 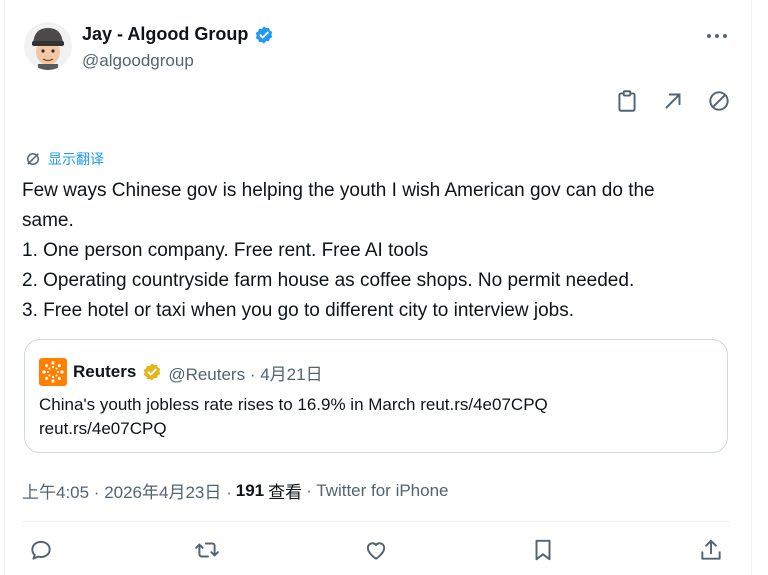 What do you see at coordinates (104, 372) in the screenshot?
I see `quoted-author-name: Reuters` at bounding box center [104, 372].